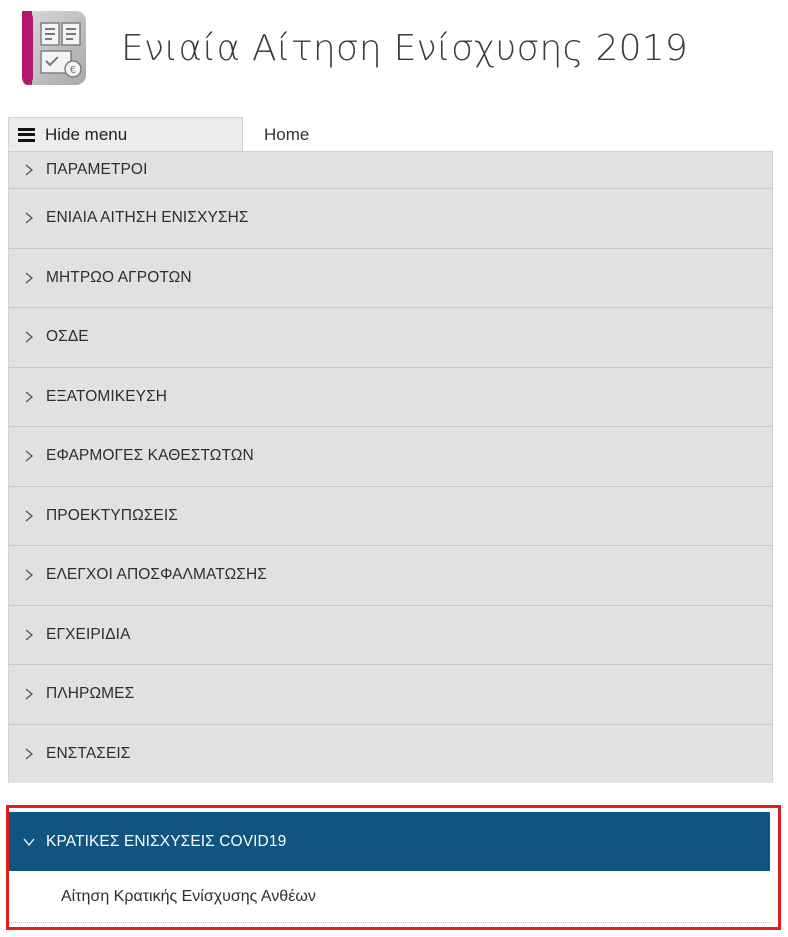 This screenshot has height=937, width=788. I want to click on menu-item-exatomikefsi: ΕΞΑΤΟΜΙΚΕΥΣΗ, so click(390, 396).